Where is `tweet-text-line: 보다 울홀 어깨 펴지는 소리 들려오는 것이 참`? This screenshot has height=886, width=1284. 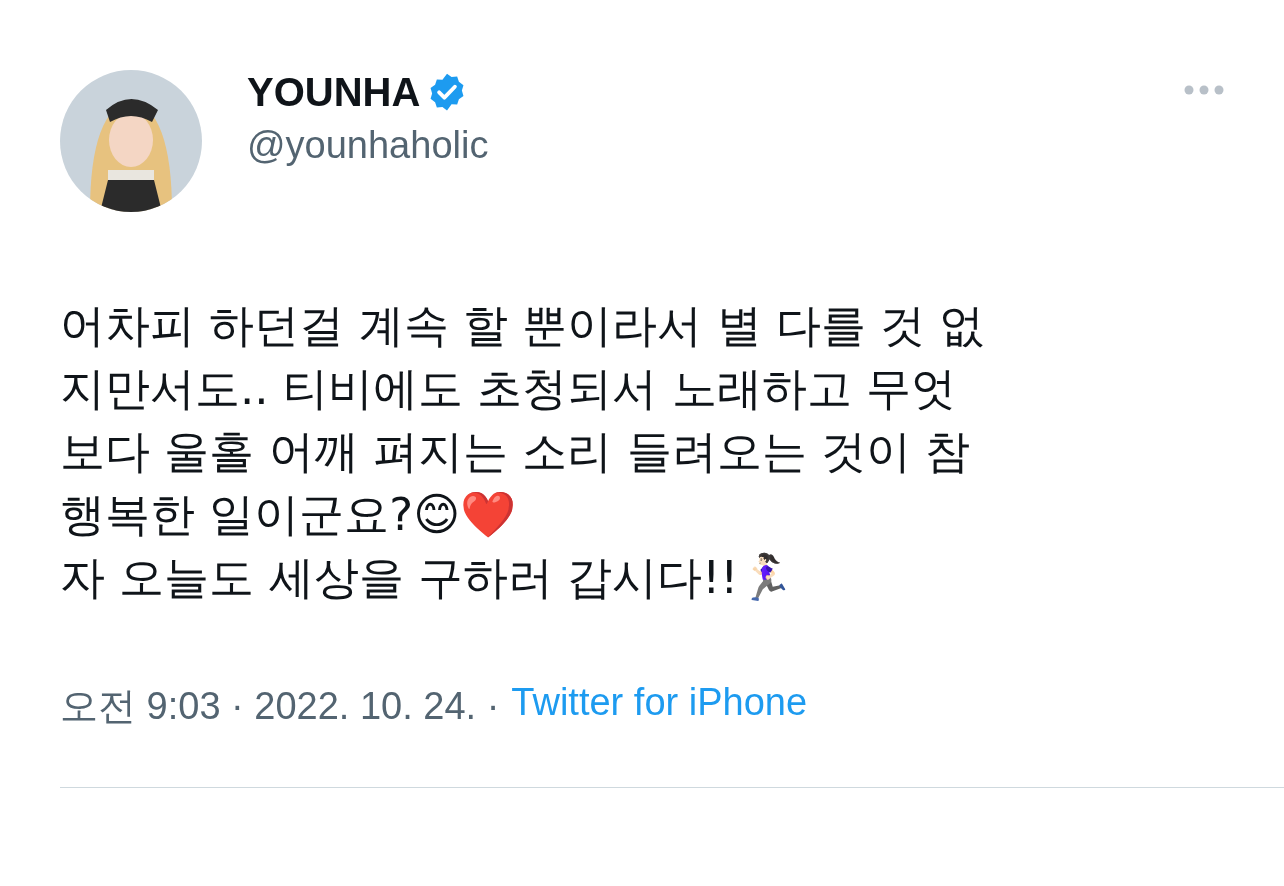 tweet-text-line: 보다 울홀 어깨 펴지는 소리 들려오는 것이 참 is located at coordinates (516, 452).